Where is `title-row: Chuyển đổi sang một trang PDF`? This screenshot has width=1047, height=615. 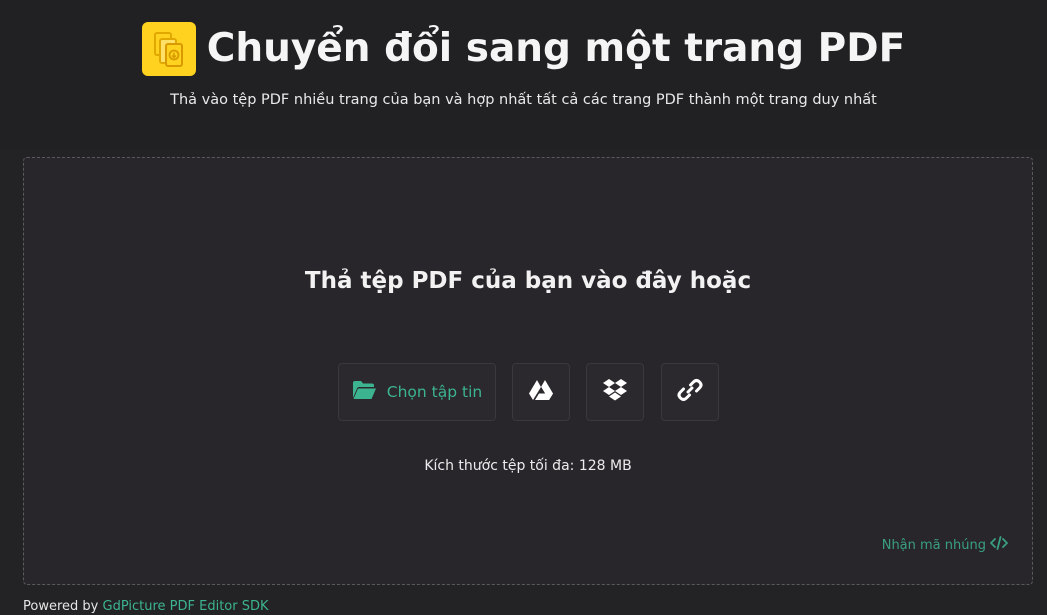 title-row: Chuyển đổi sang một trang PDF is located at coordinates (523, 49).